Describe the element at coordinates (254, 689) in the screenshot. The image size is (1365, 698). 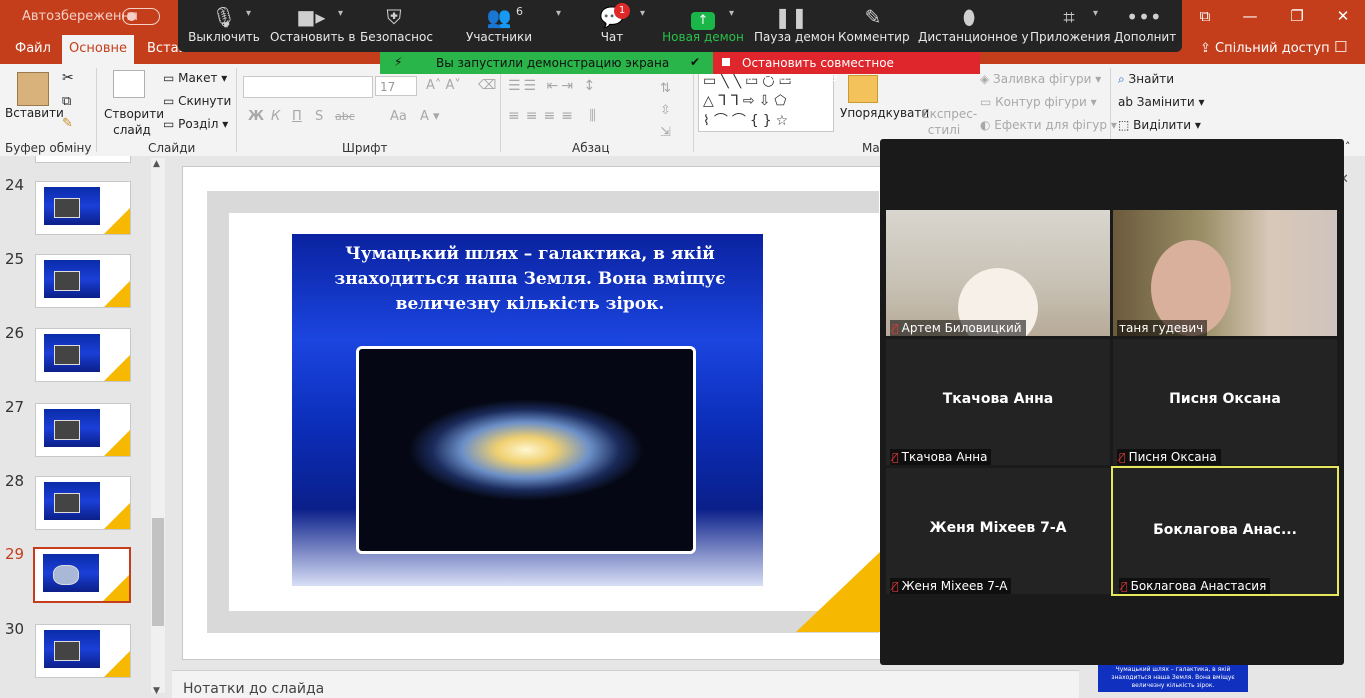
I see `notes-placeholder: Нотатки до слайда` at that location.